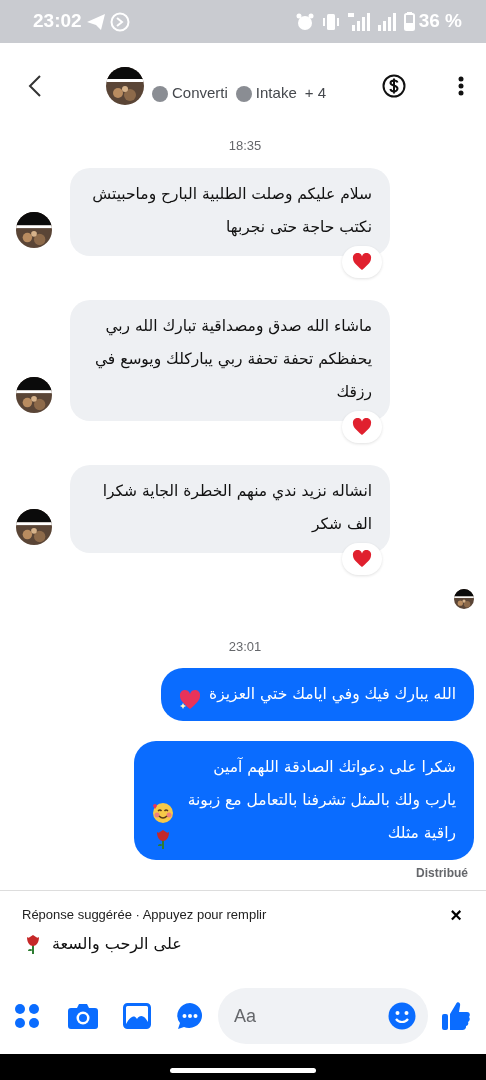 The height and width of the screenshot is (1080, 486). I want to click on message-bubble: ماشاء الله صدق ومصداقية تبارك الله ربي يحفظكم تحفة تحفة ربي يباركلك ويوسع في رزقك, so click(230, 360).